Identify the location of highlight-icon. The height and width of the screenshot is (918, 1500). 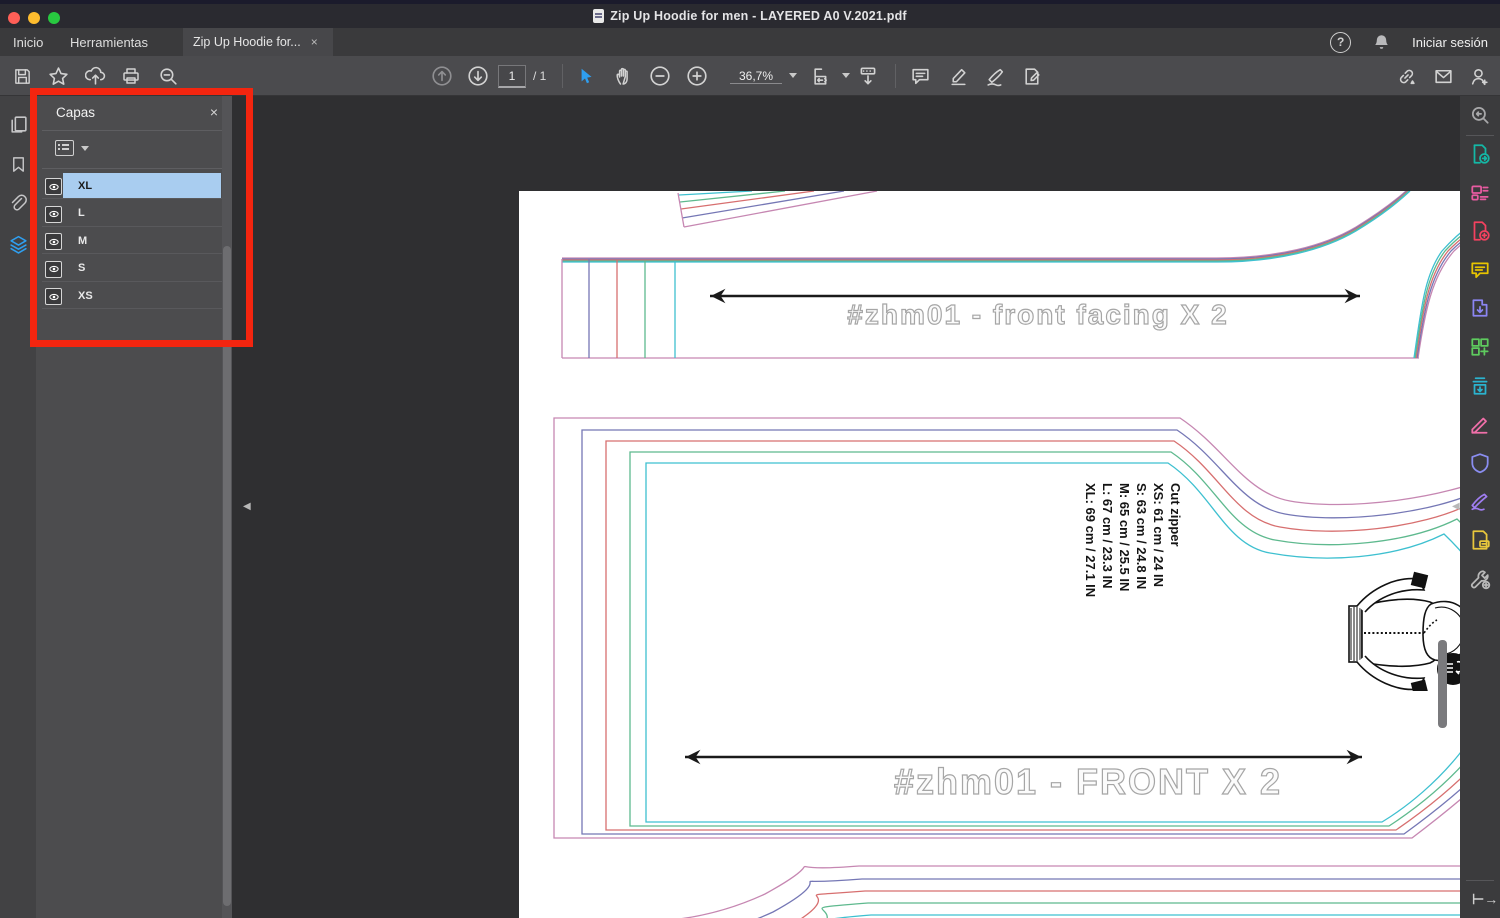
(958, 76).